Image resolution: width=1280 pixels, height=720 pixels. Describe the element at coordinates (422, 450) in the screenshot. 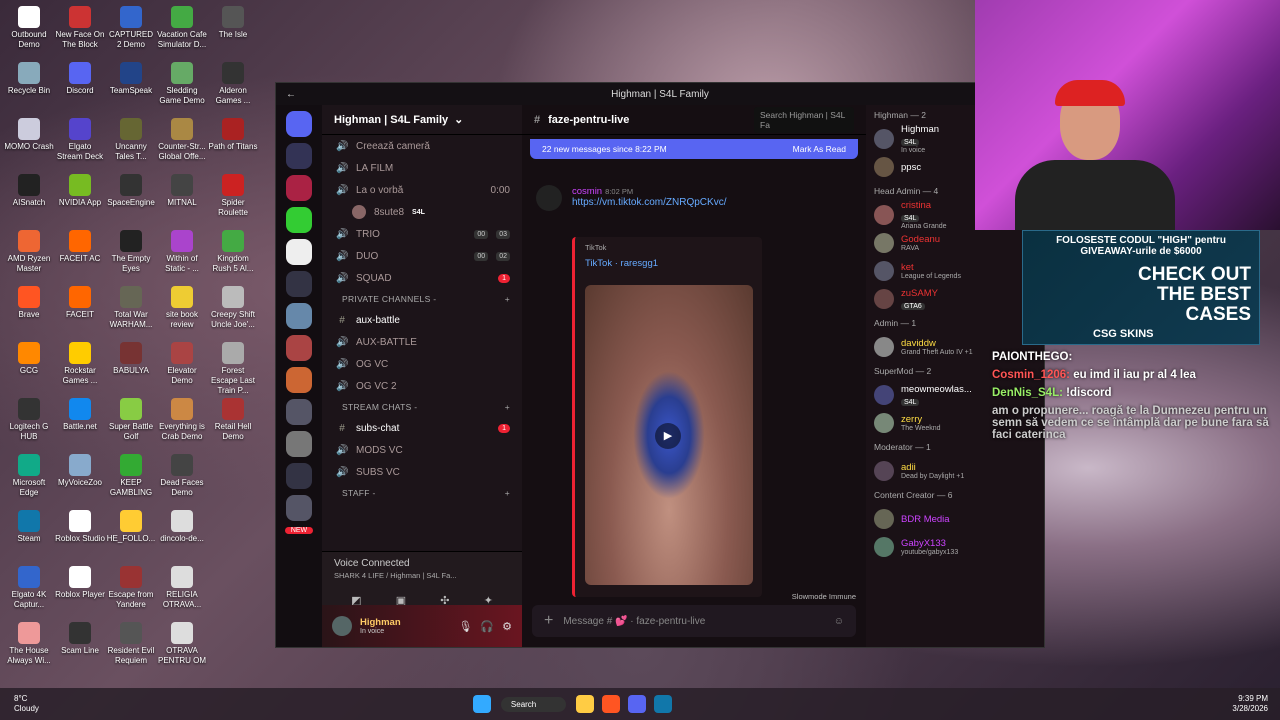

I see `channel-item: 🔊 MODS VC` at that location.